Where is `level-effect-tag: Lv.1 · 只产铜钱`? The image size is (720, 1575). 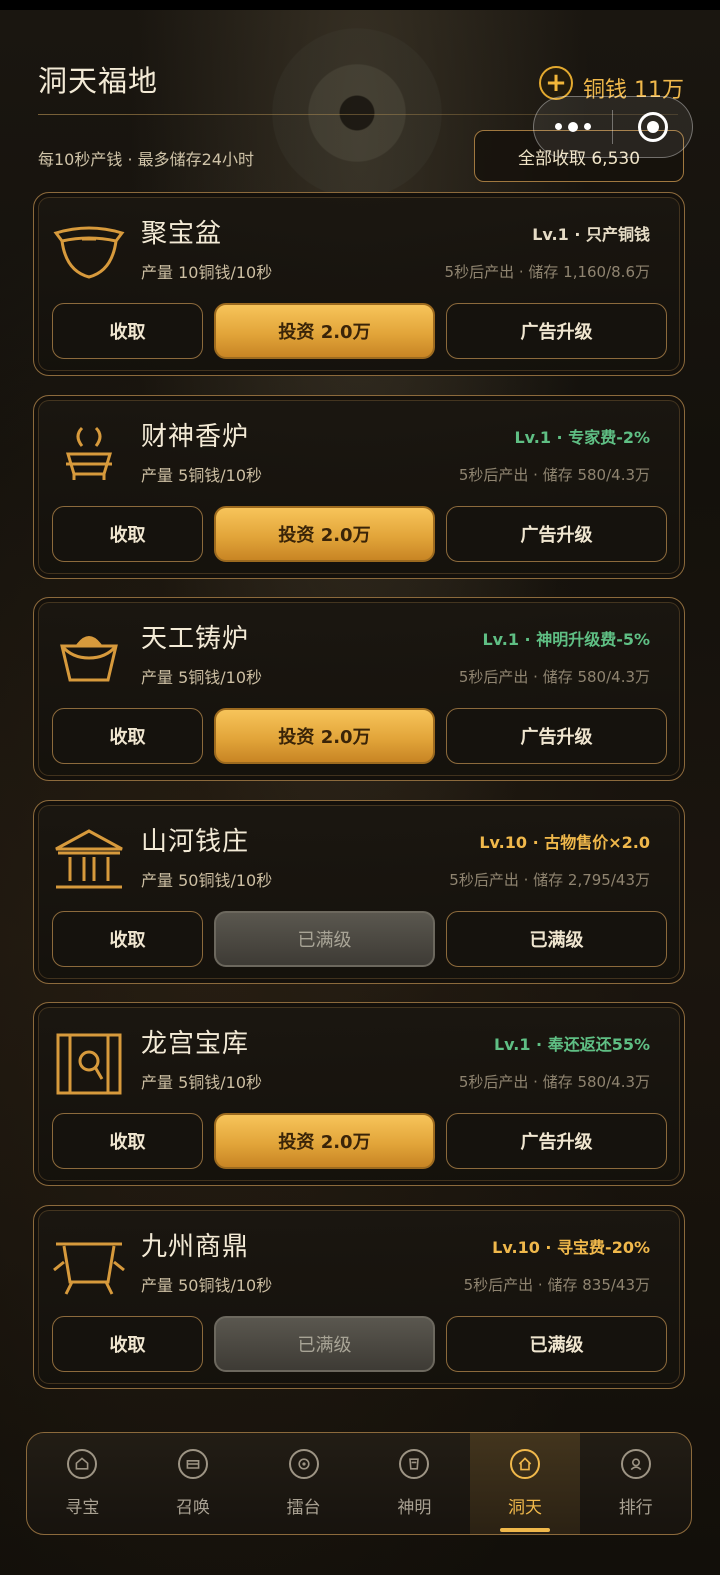 level-effect-tag: Lv.1 · 只产铜钱 is located at coordinates (591, 234).